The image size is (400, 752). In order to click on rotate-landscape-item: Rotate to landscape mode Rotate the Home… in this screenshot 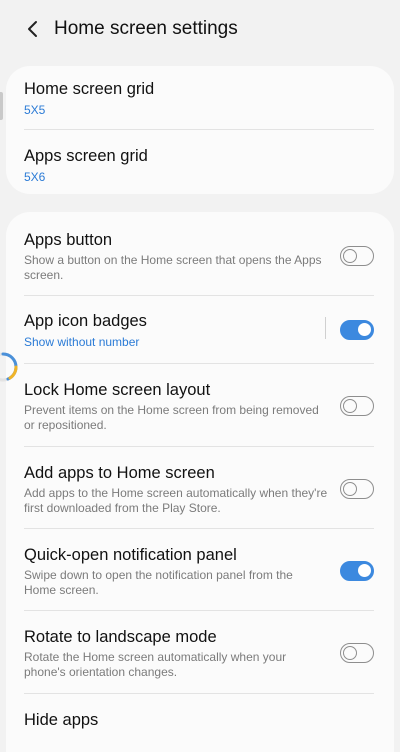, I will do `click(199, 653)`.